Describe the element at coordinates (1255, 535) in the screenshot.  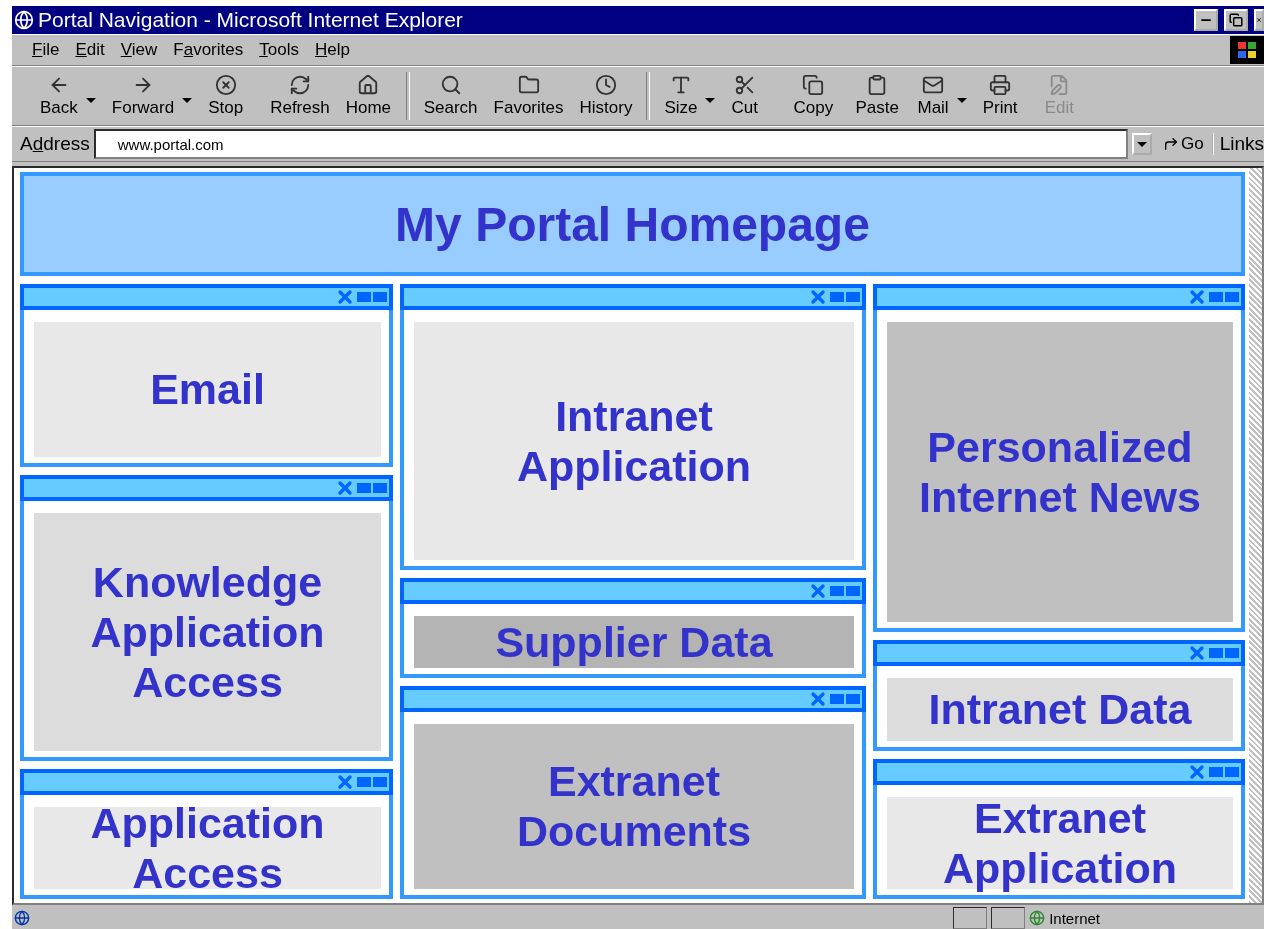
I see `scrollbar` at that location.